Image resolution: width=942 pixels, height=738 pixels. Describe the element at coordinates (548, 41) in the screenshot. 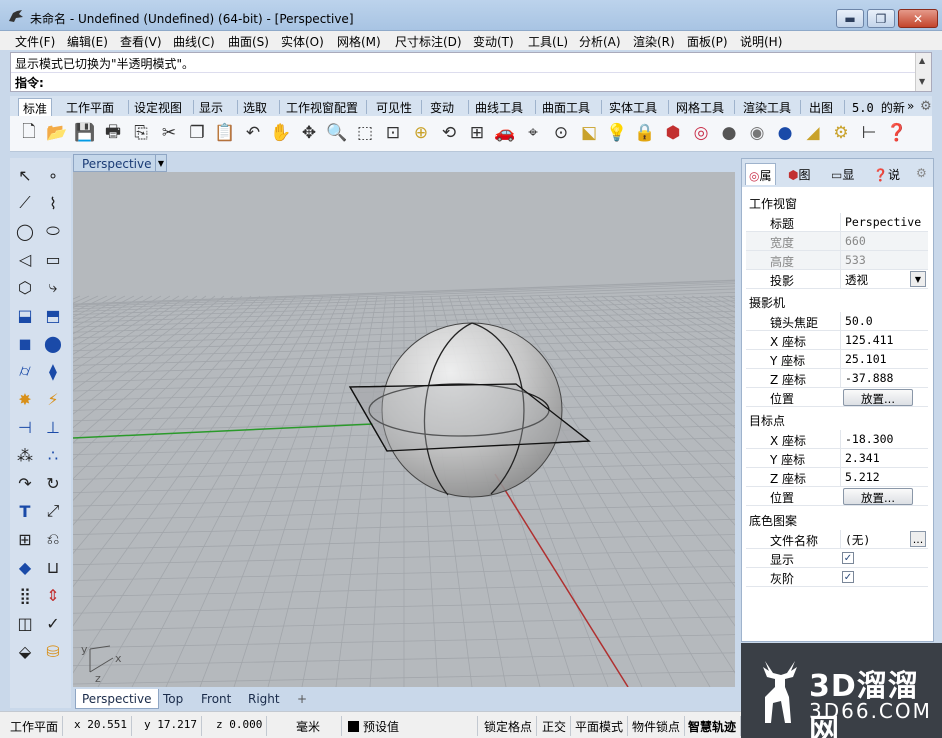

I see `menu-tools: 工具(L)` at that location.